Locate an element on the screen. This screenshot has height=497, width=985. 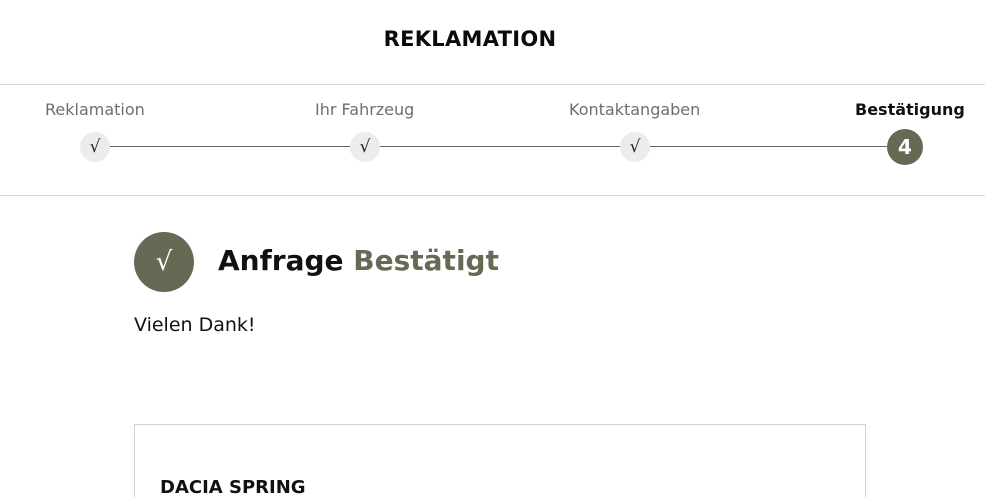
step-label-kontaktangaben: Kontaktangaben is located at coordinates (635, 109).